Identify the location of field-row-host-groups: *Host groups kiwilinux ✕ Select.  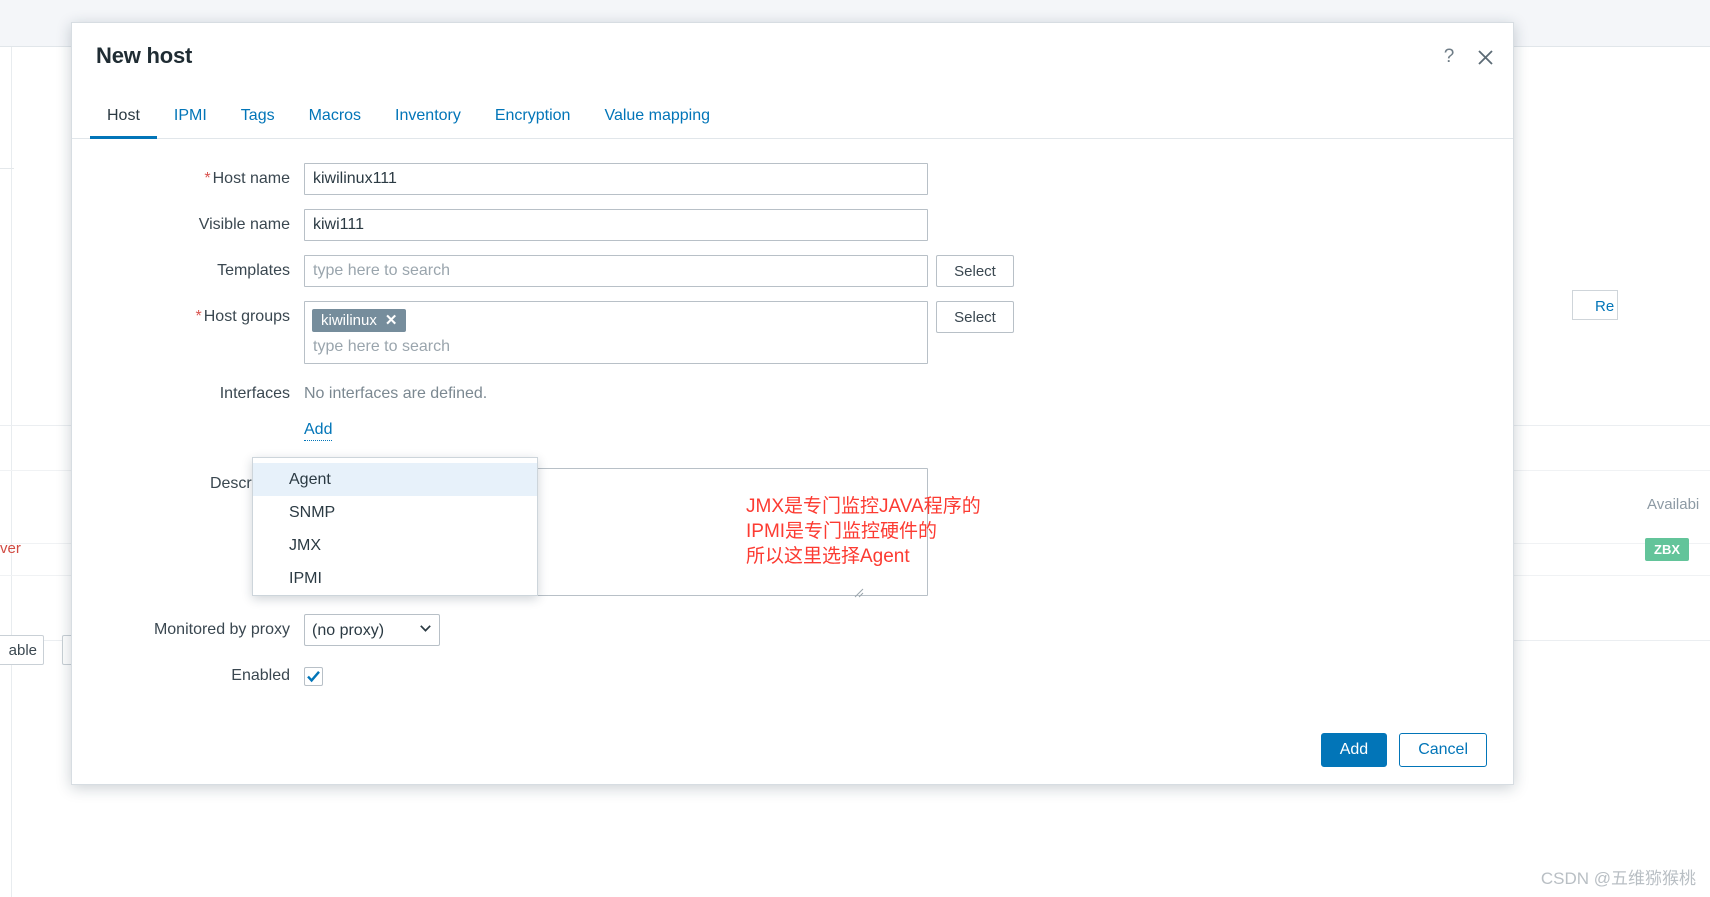
(792, 332).